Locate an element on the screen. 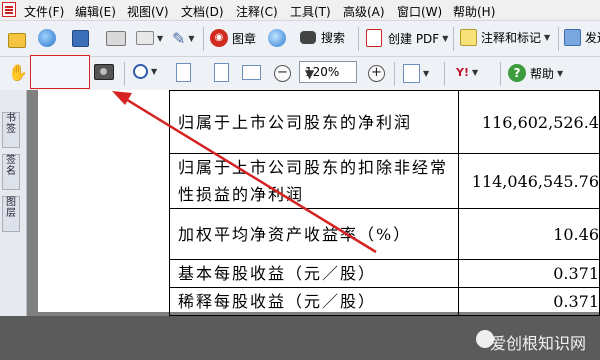  table-row: 稀释每股收益（元／股） 0.371 is located at coordinates (384, 301).